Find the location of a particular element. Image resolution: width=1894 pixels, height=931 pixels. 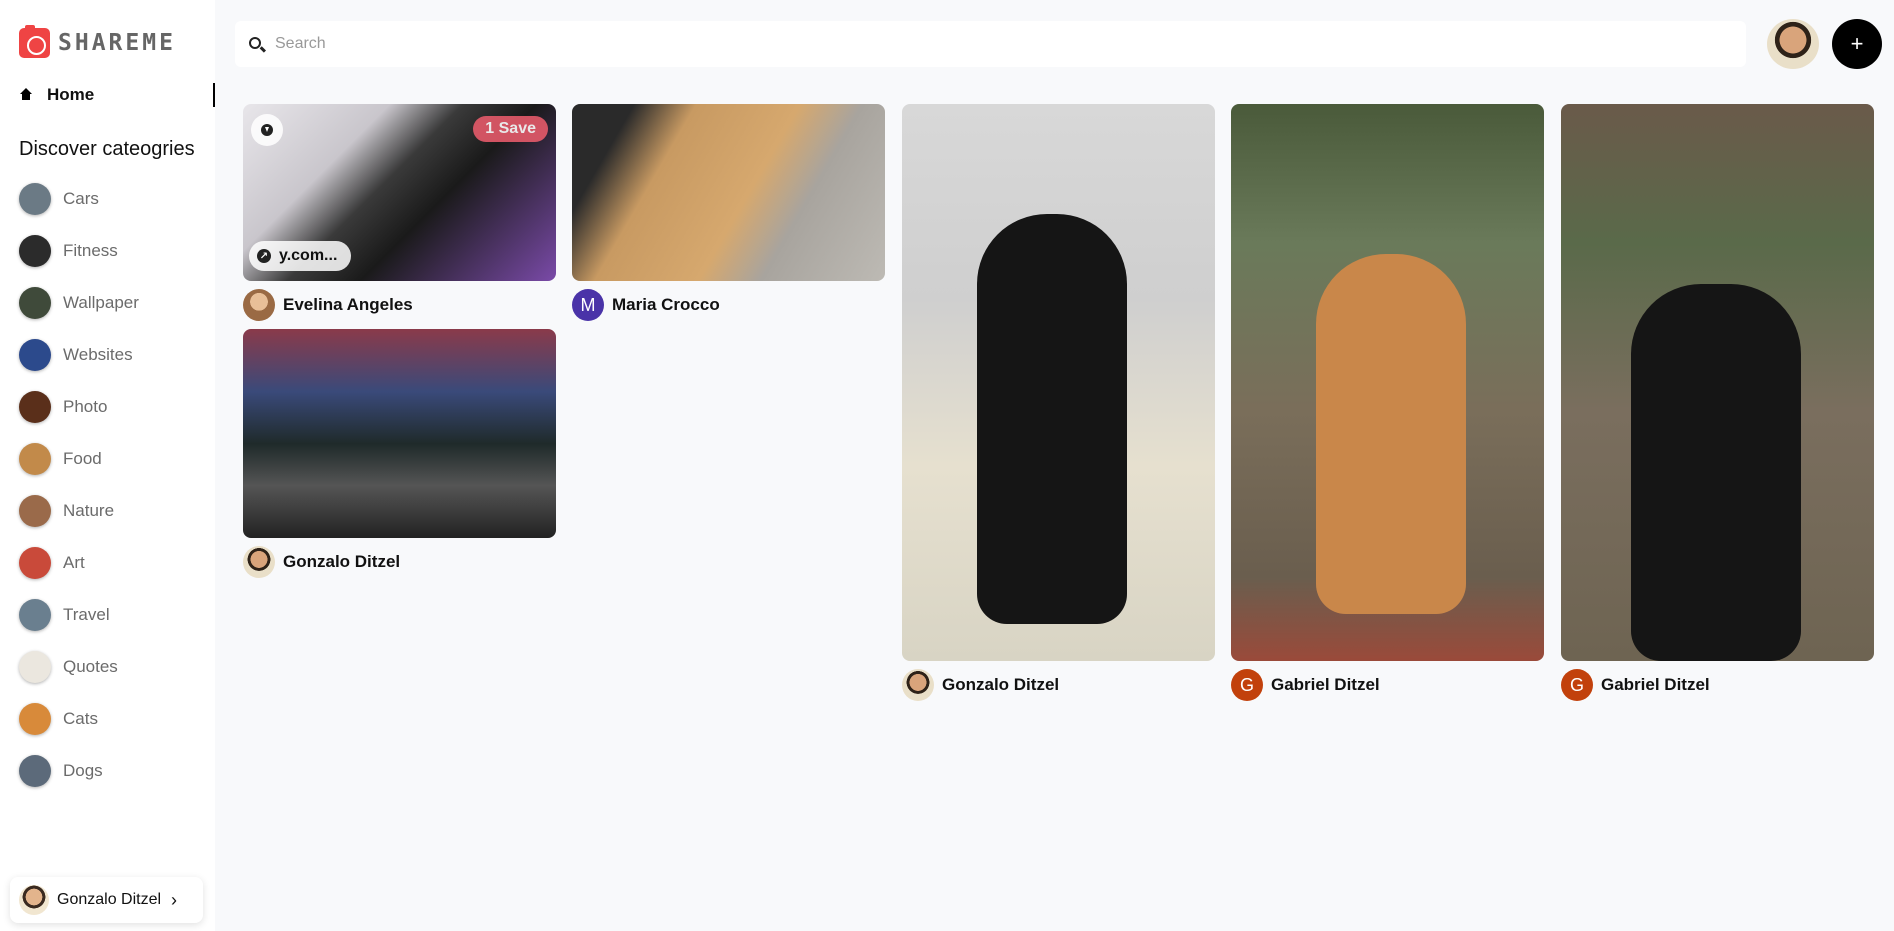

sidebar-item-quotes: Quotes is located at coordinates (68, 667).